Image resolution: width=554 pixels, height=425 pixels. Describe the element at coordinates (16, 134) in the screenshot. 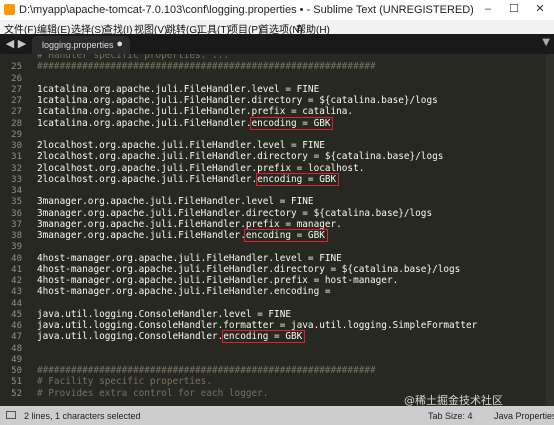

I see `line-number: 29` at that location.